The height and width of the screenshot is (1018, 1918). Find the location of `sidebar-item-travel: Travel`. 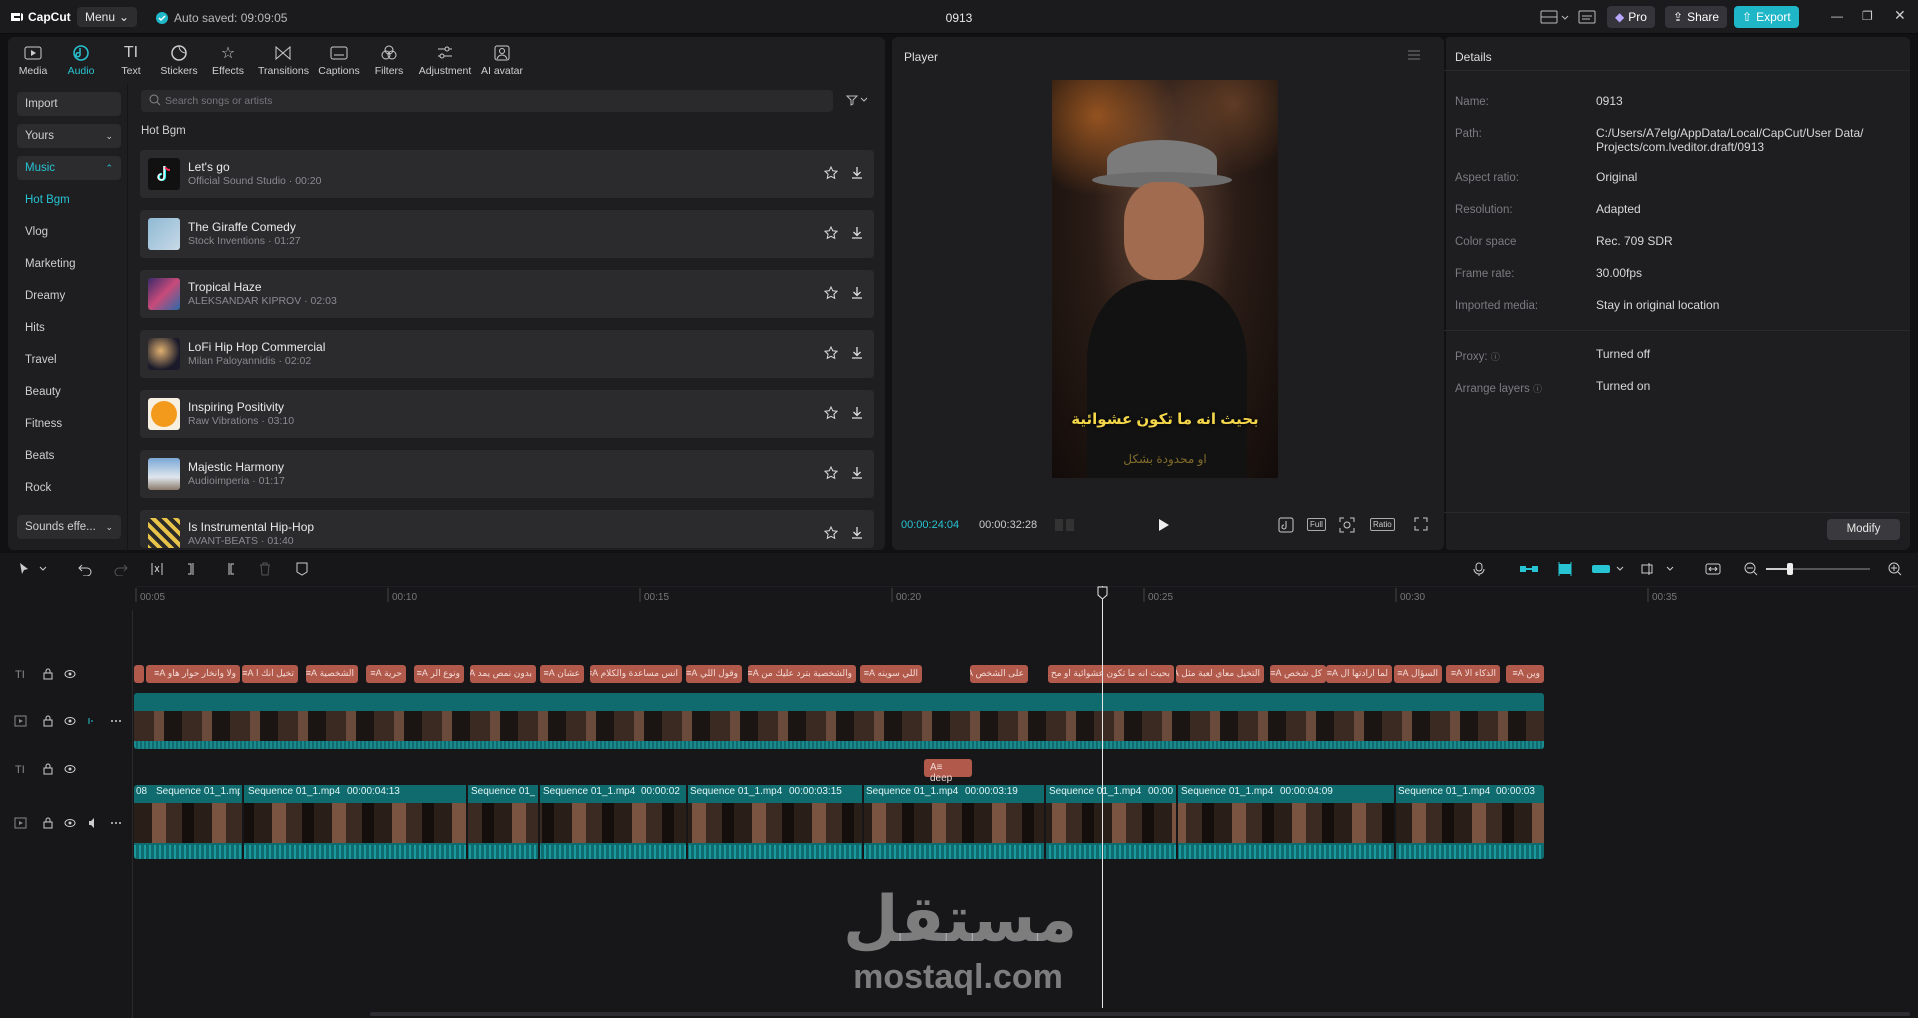

sidebar-item-travel: Travel is located at coordinates (41, 360).